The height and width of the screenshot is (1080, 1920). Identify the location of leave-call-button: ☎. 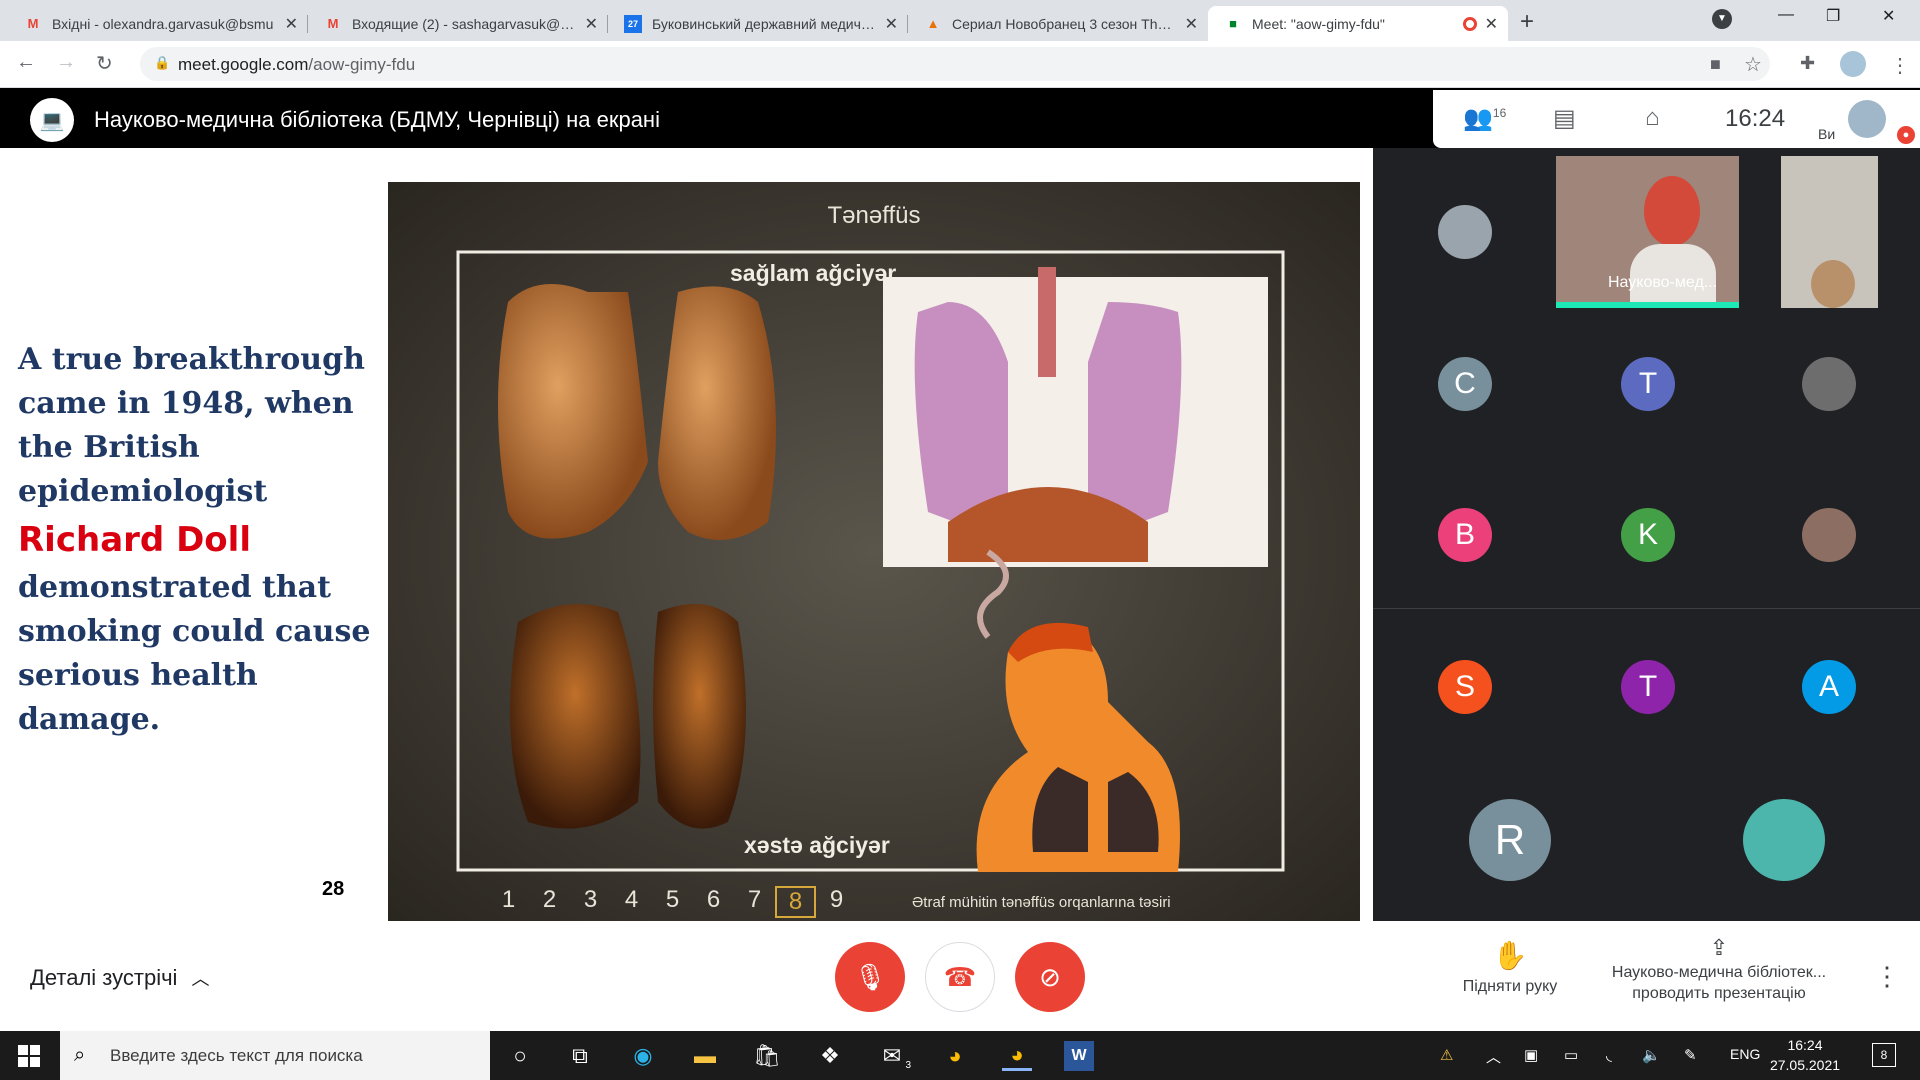
(960, 977).